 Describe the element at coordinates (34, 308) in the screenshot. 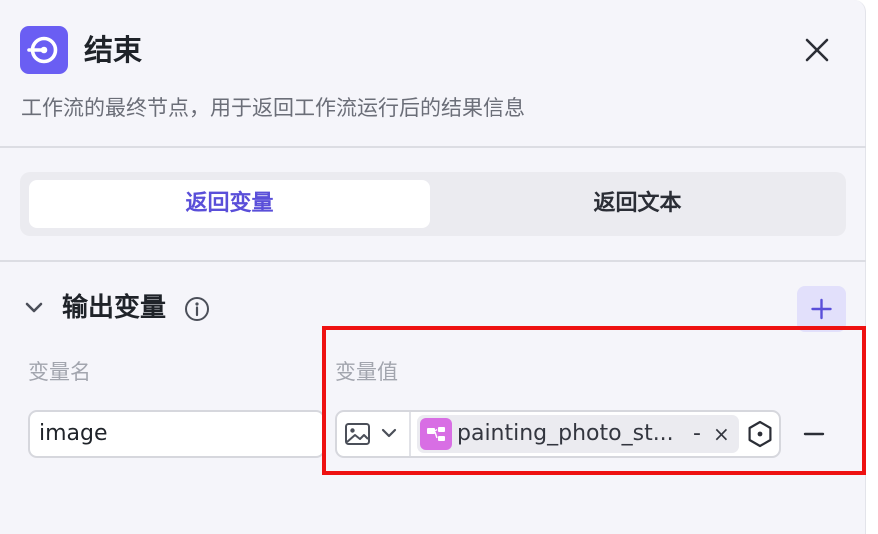

I see `chevron-down-icon` at that location.